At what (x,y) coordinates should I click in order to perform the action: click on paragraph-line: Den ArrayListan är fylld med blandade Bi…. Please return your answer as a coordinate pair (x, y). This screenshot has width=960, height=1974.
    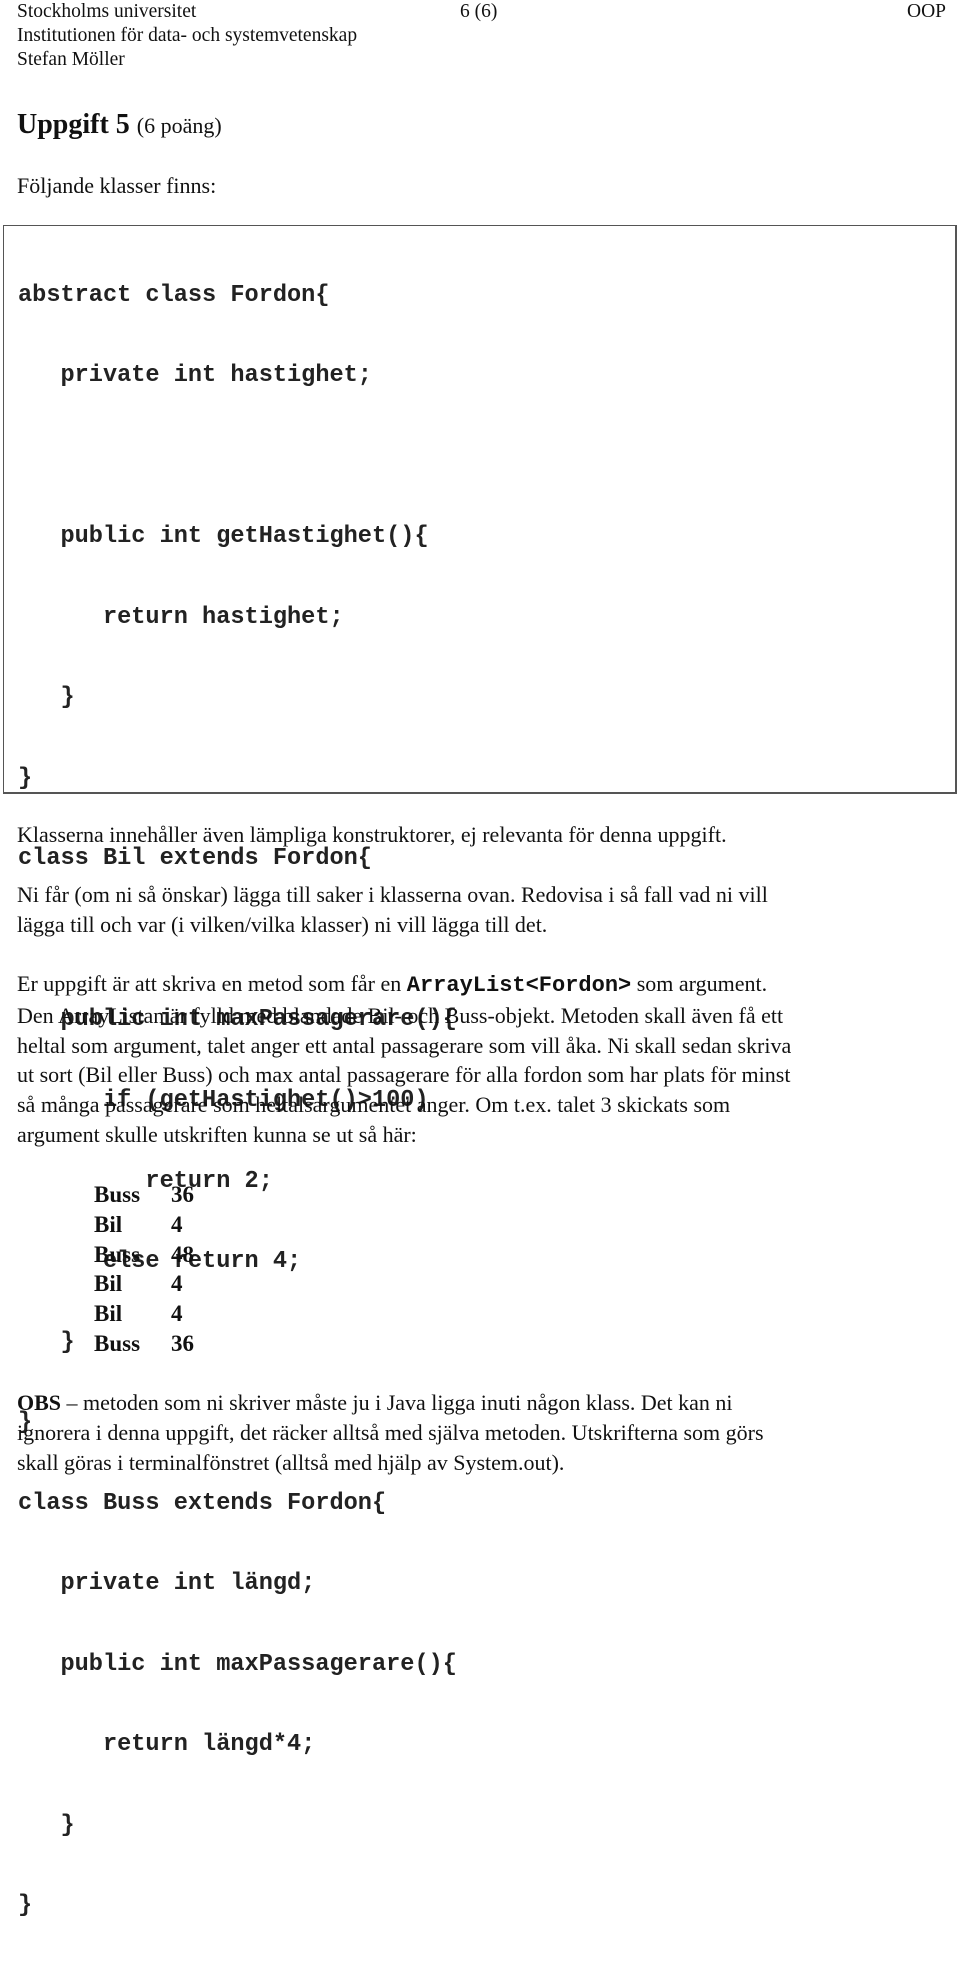
    Looking at the image, I should click on (400, 1015).